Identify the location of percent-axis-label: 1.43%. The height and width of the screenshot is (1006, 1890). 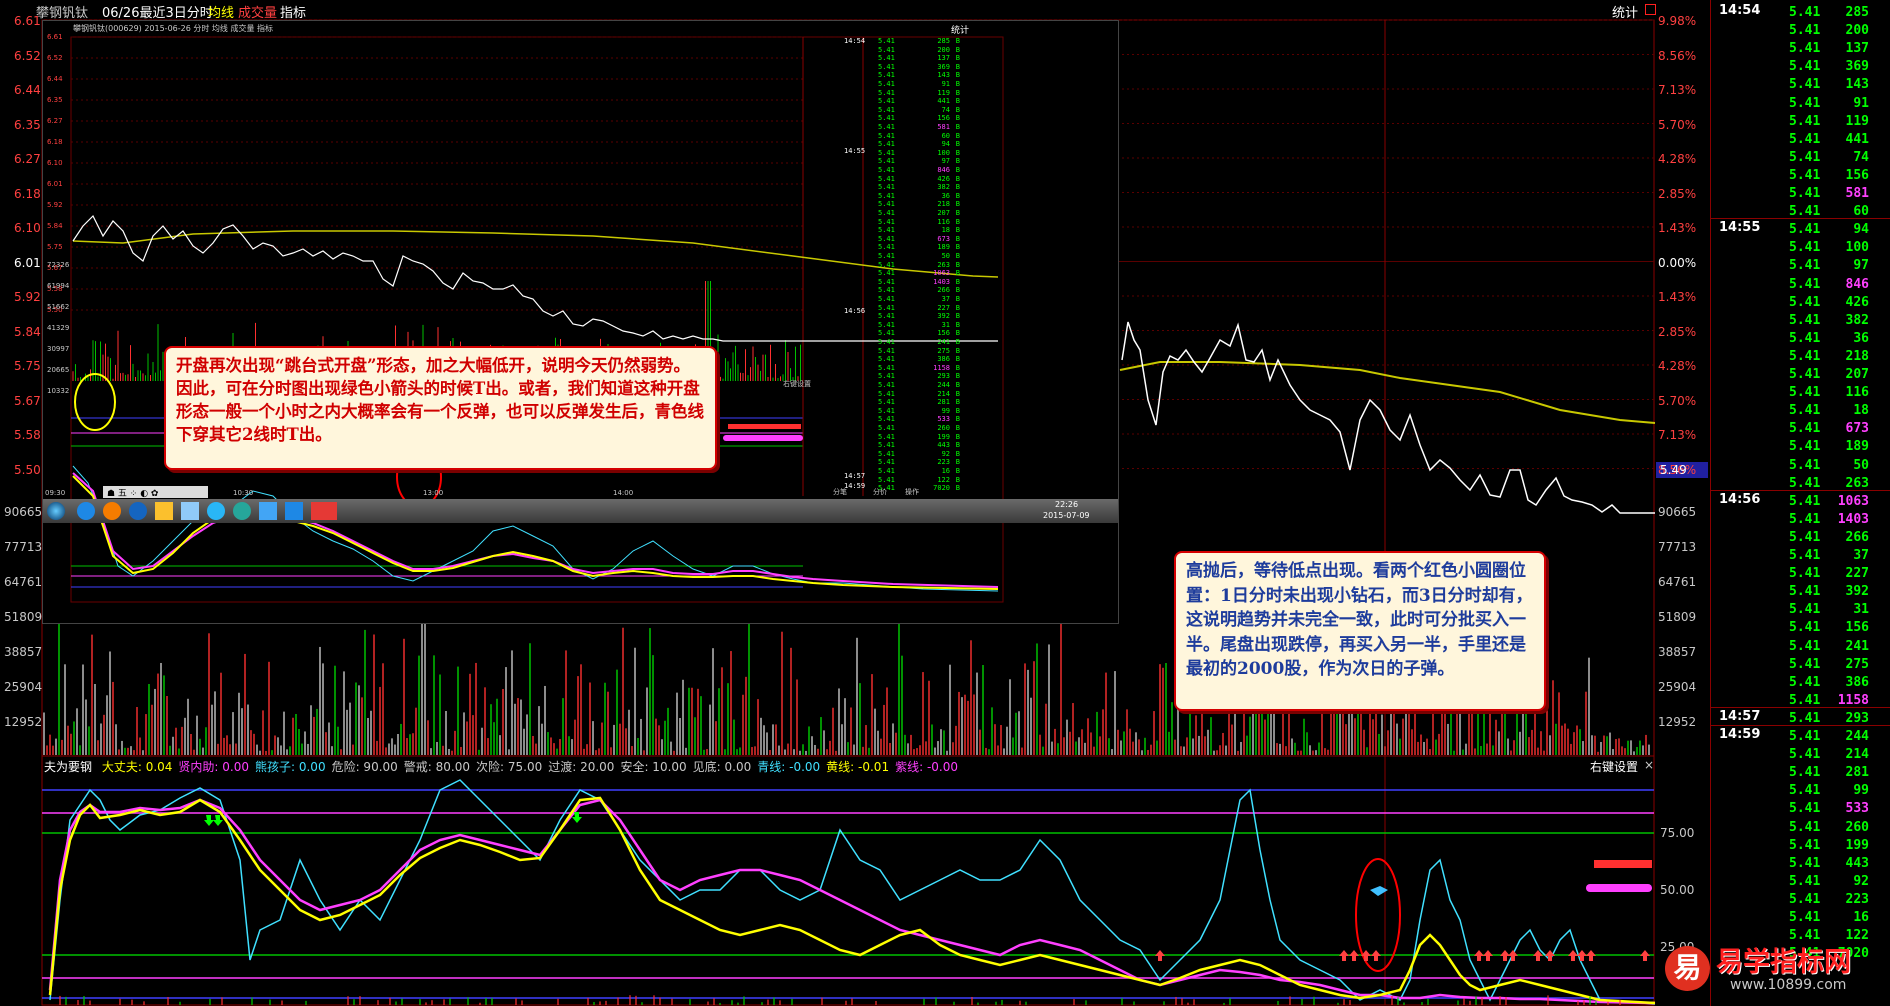
(1677, 297).